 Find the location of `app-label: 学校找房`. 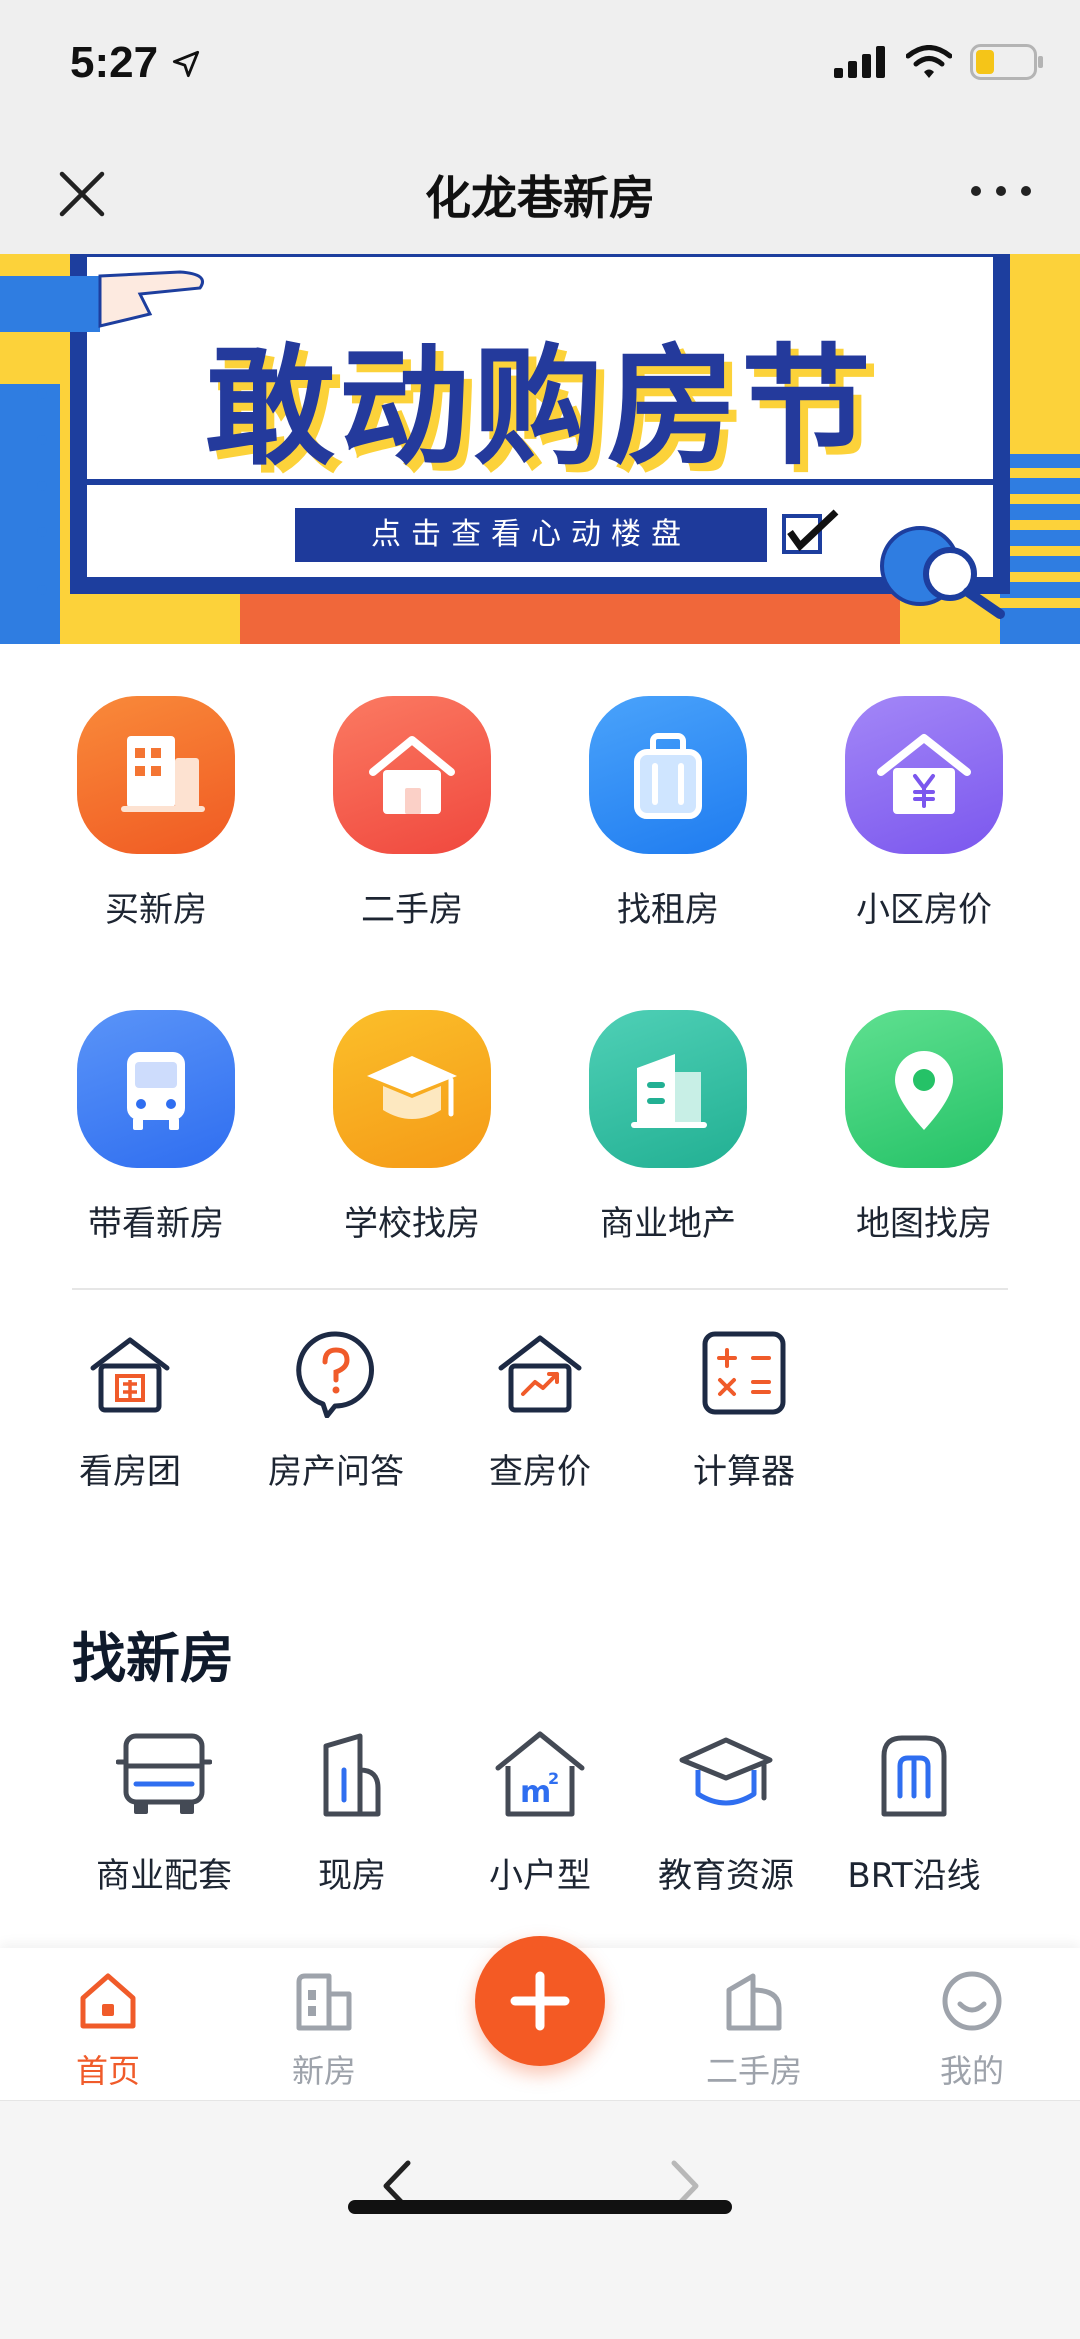

app-label: 学校找房 is located at coordinates (412, 1224).